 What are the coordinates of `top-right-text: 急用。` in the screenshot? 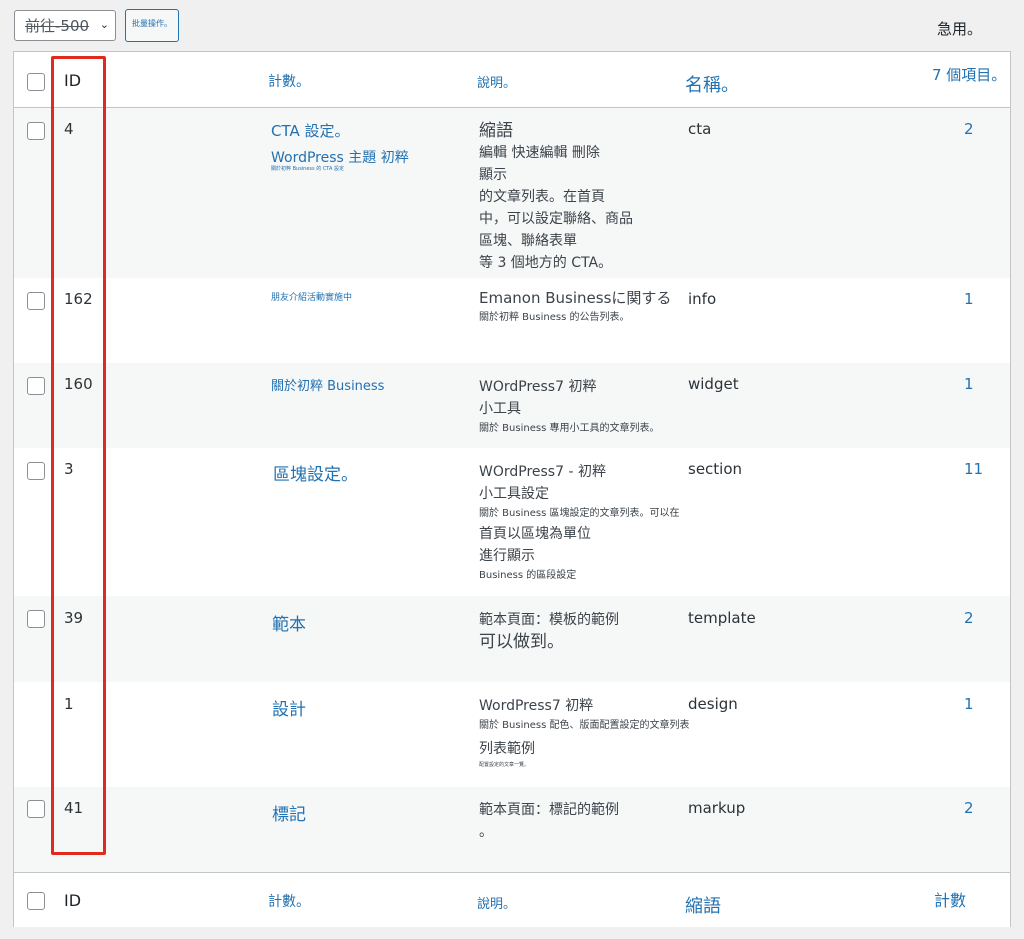 It's located at (959, 29).